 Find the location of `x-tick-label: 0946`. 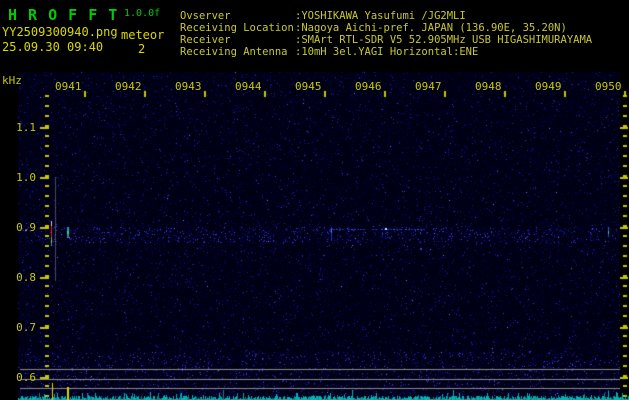

x-tick-label: 0946 is located at coordinates (368, 86).